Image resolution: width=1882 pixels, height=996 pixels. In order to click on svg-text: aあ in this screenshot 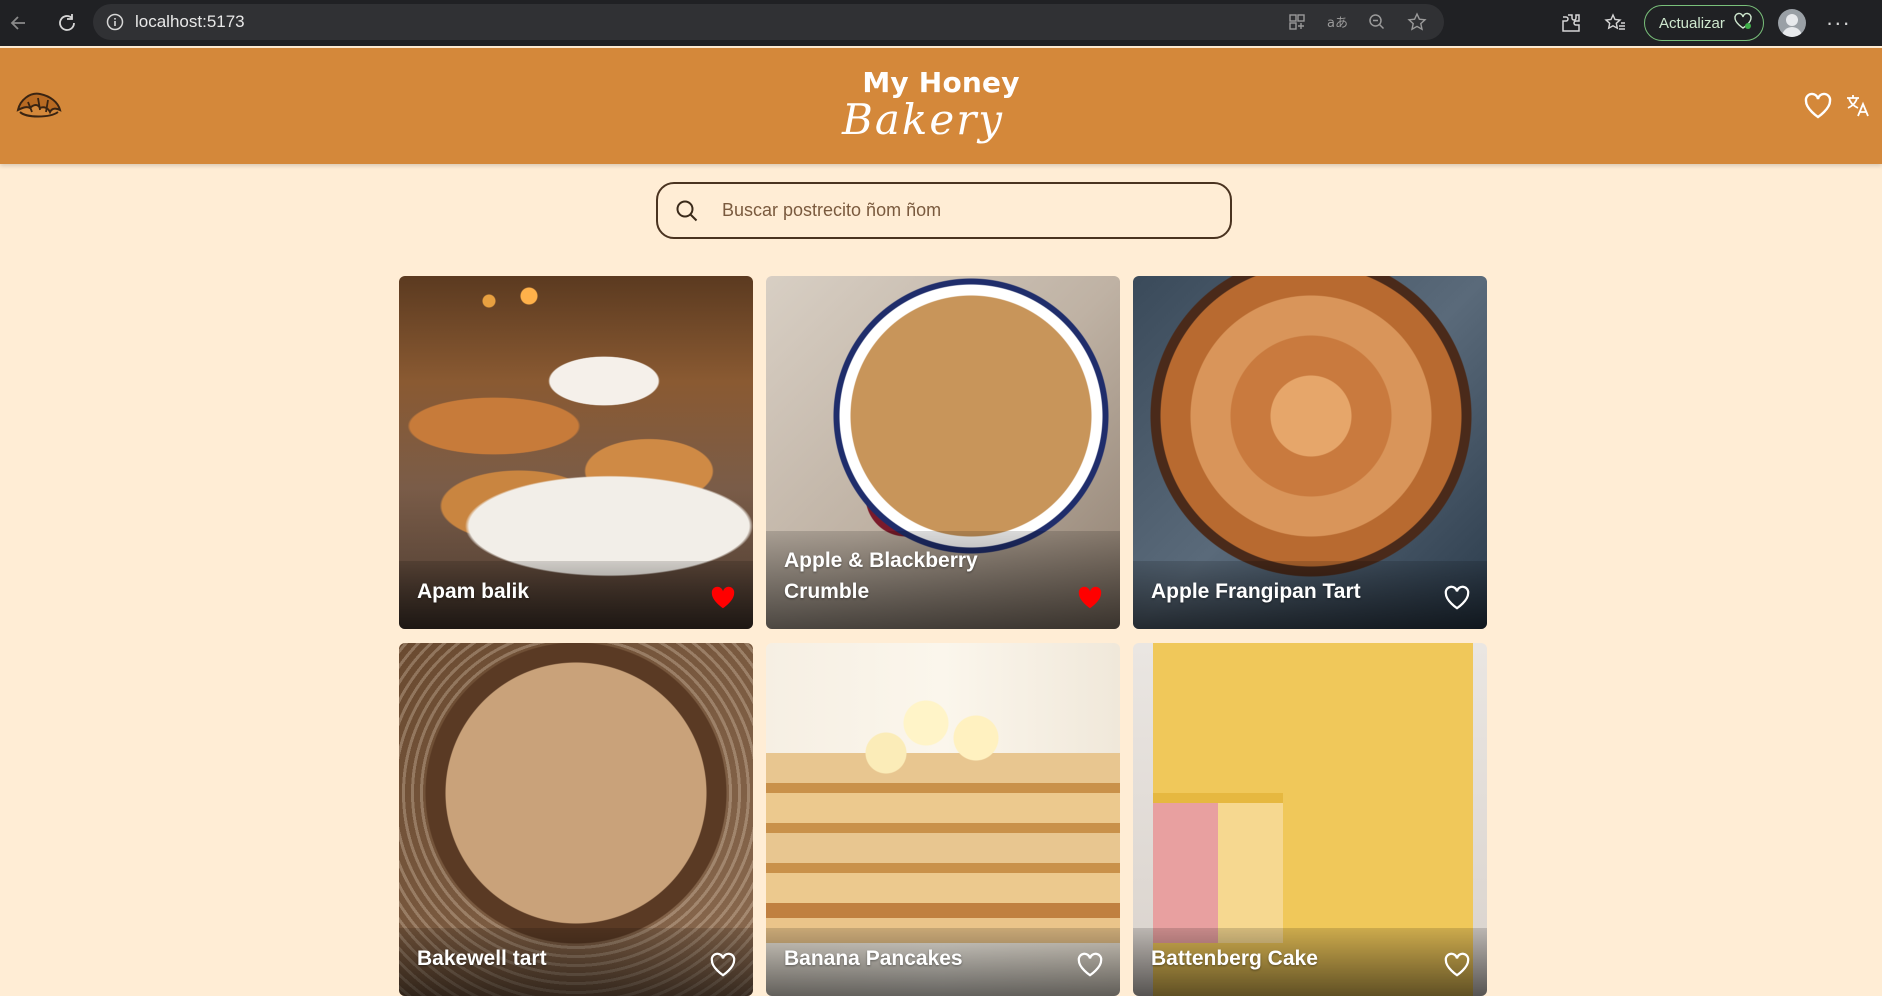, I will do `click(1337, 23)`.